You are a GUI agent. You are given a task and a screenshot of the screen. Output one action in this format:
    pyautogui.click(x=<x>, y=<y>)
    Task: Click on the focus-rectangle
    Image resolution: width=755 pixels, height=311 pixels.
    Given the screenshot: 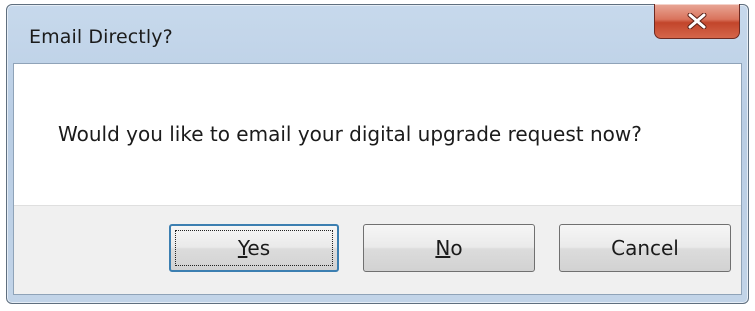 What is the action you would take?
    pyautogui.click(x=254, y=248)
    